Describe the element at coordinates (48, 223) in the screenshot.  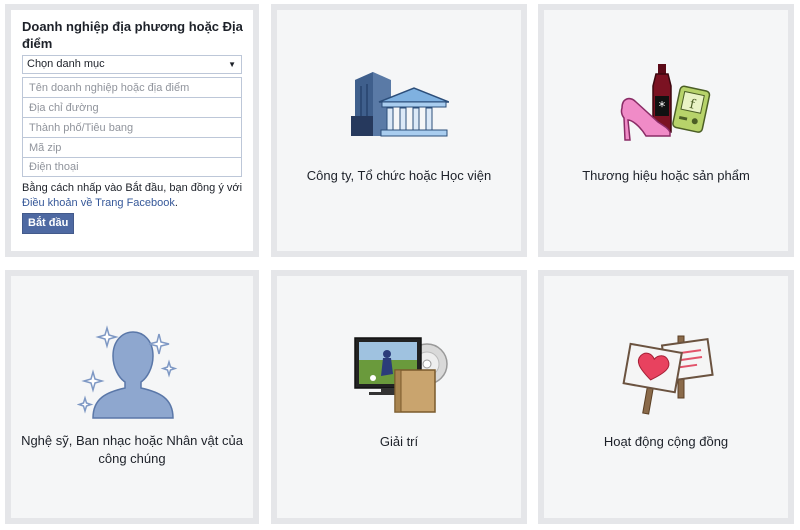
I see `start-button: Bắt đầu` at that location.